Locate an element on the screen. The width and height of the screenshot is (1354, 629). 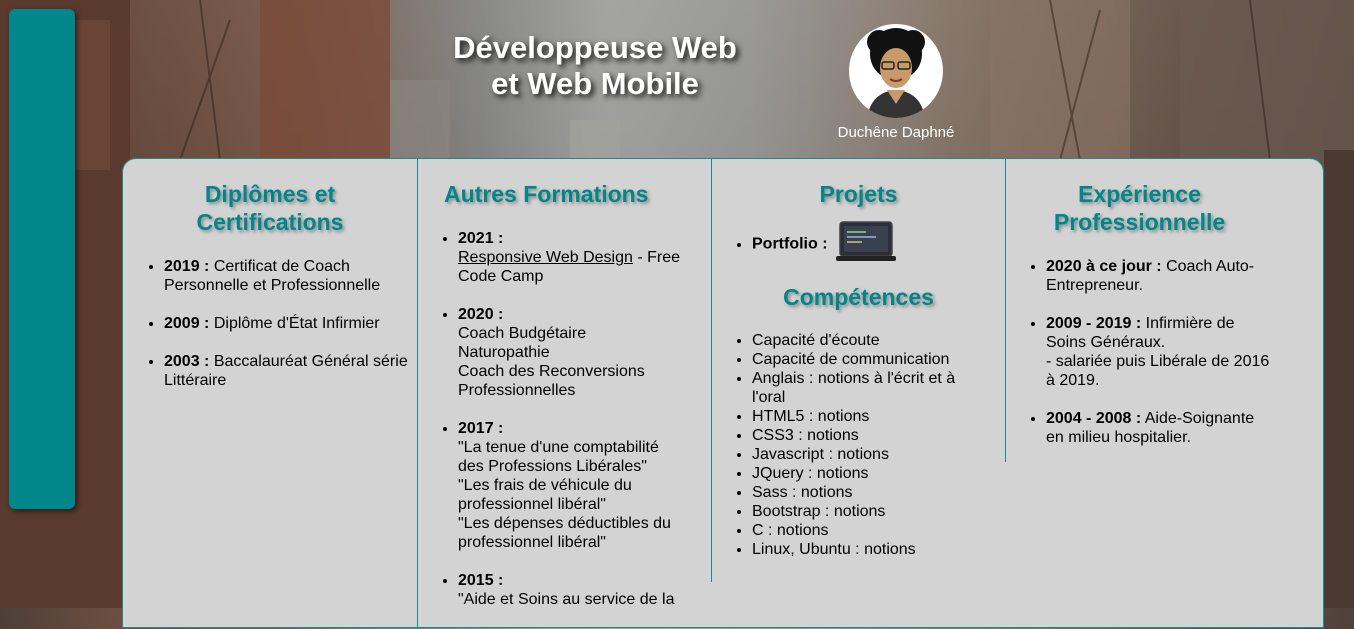
avatar is located at coordinates (896, 71).